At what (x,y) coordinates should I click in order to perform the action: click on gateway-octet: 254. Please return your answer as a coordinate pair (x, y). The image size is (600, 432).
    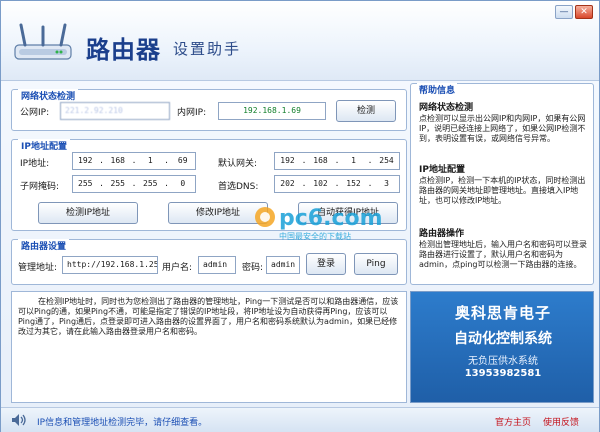
    Looking at the image, I should click on (386, 160).